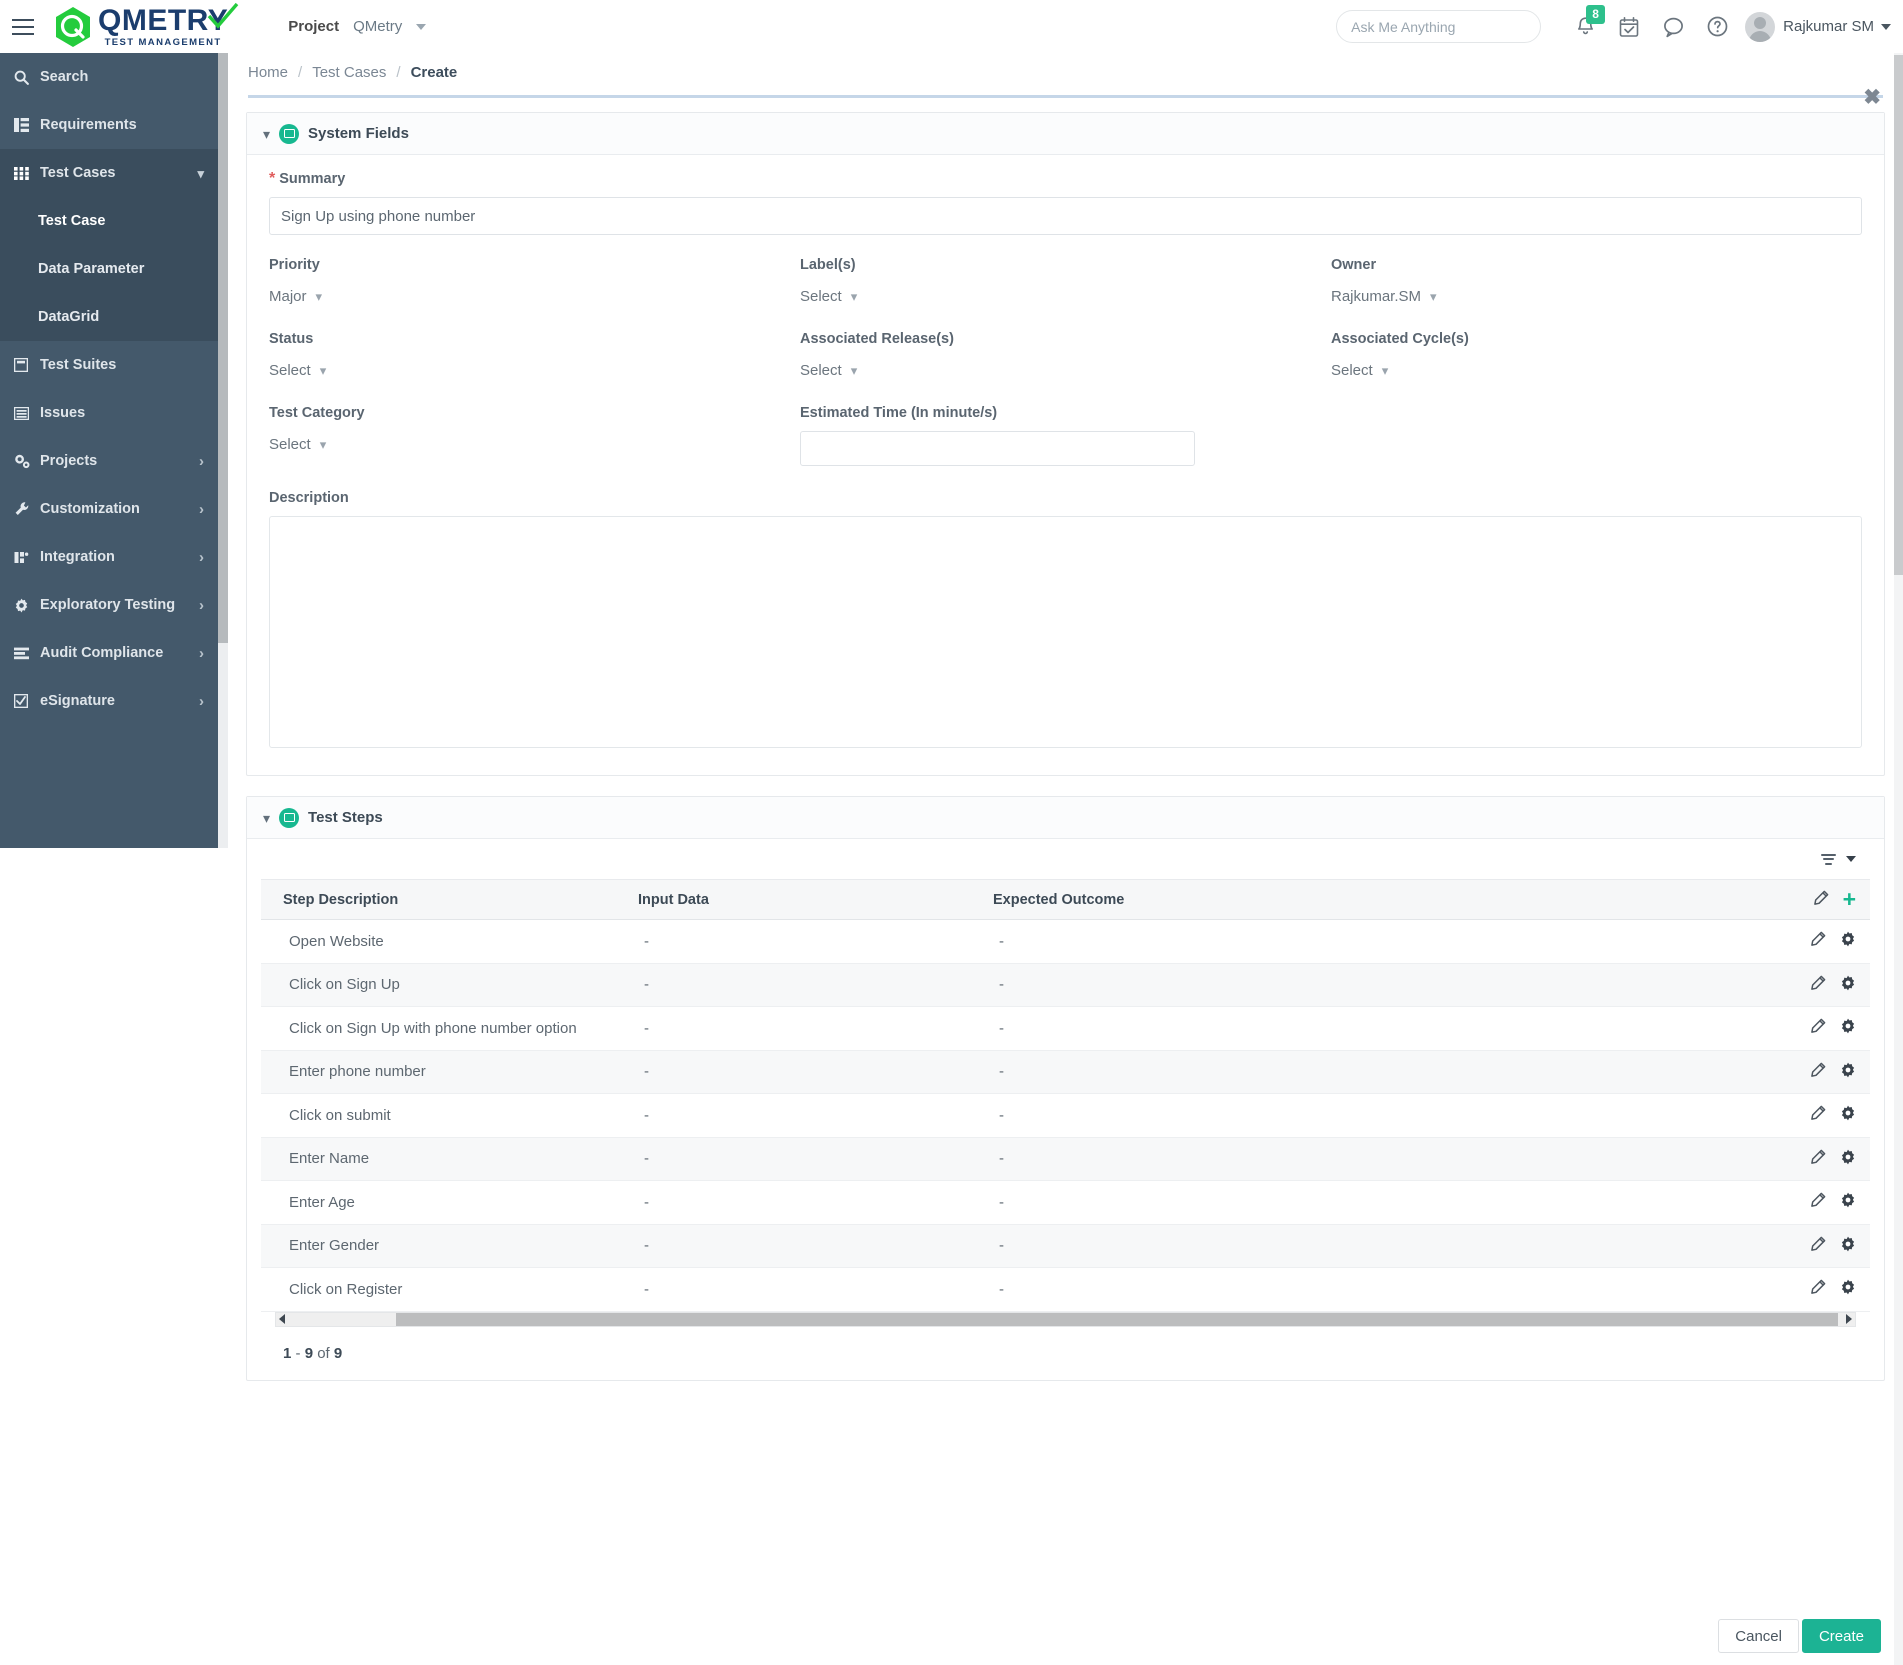 The height and width of the screenshot is (1665, 1903). What do you see at coordinates (109, 653) in the screenshot?
I see `sidebar-item-audit-compliance: Audit Compliance ›` at bounding box center [109, 653].